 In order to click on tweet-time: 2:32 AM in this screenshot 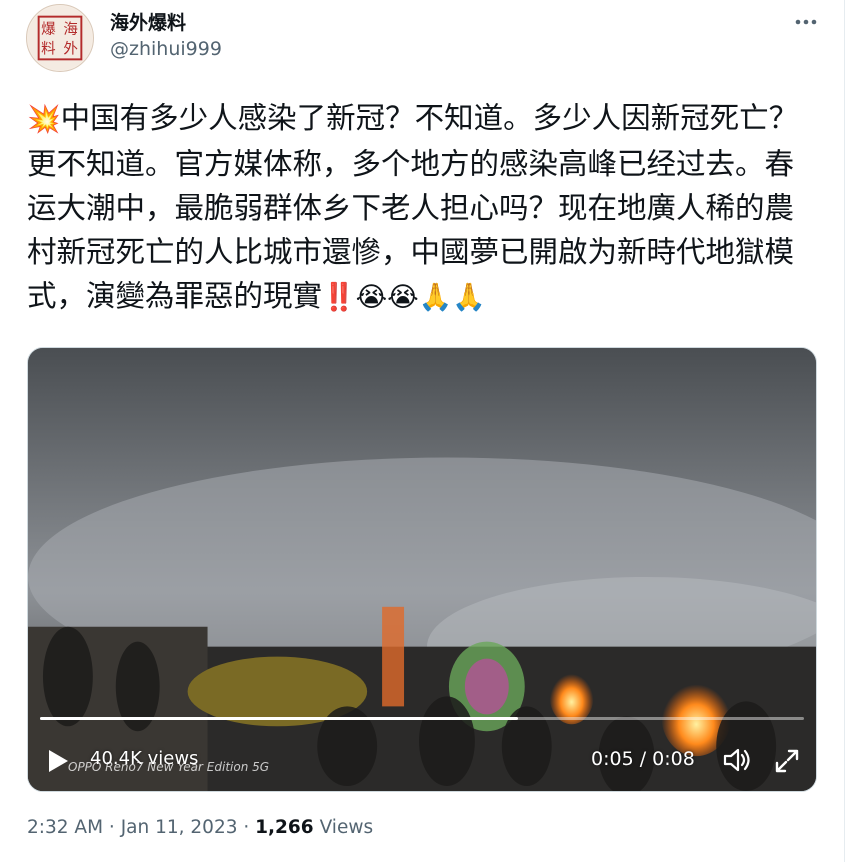, I will do `click(65, 827)`.